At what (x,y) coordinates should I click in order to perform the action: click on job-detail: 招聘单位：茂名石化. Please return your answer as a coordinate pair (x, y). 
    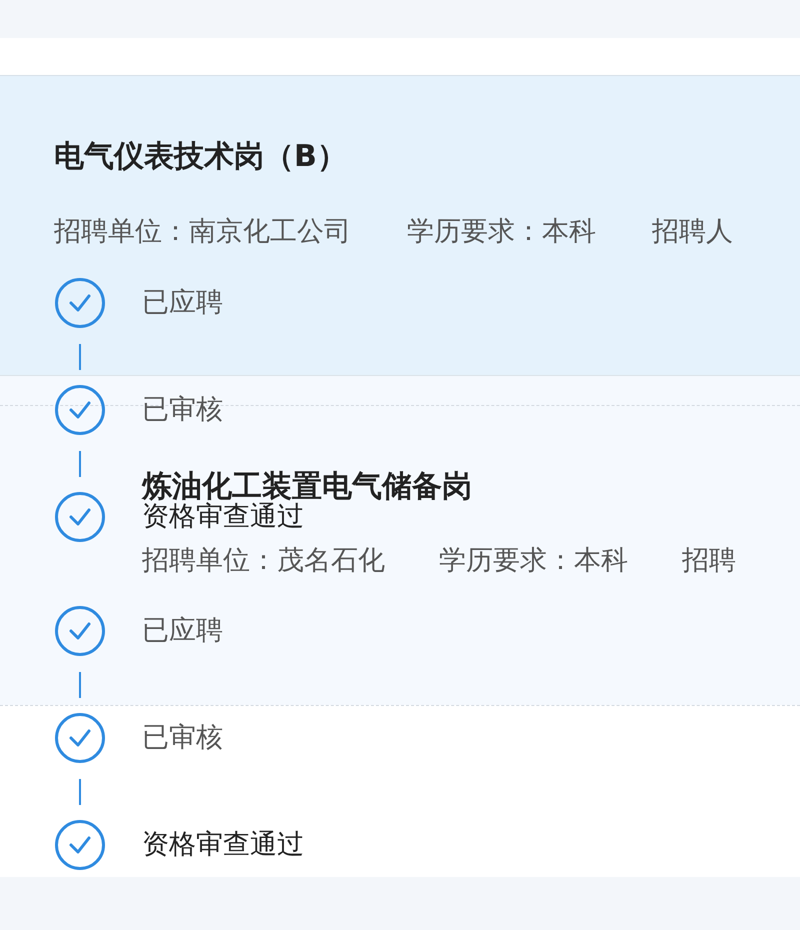
    Looking at the image, I should click on (263, 561).